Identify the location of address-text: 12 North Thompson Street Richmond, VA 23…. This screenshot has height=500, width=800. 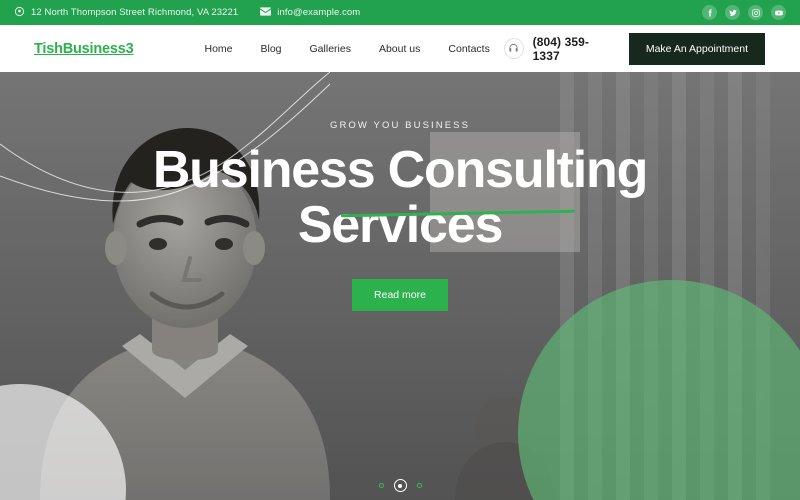
(135, 12).